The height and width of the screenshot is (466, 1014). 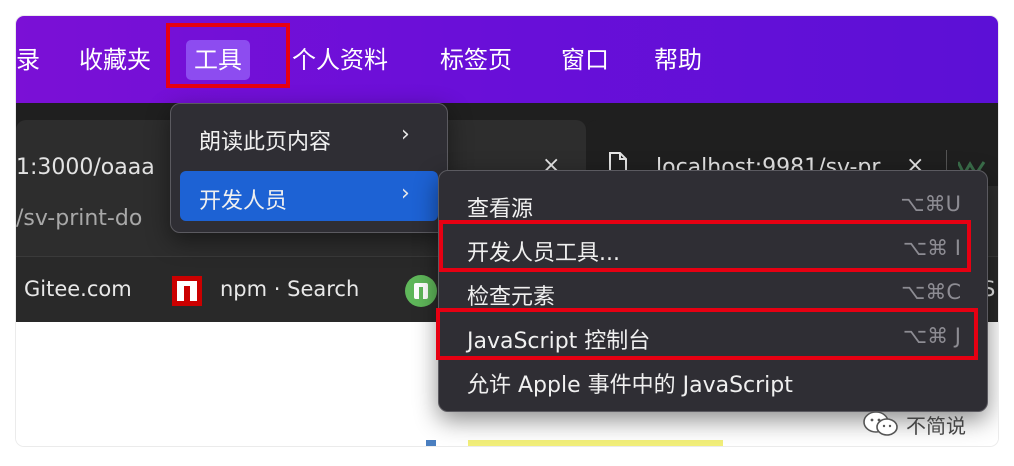 I want to click on menu-item-help: 帮助, so click(x=678, y=60).